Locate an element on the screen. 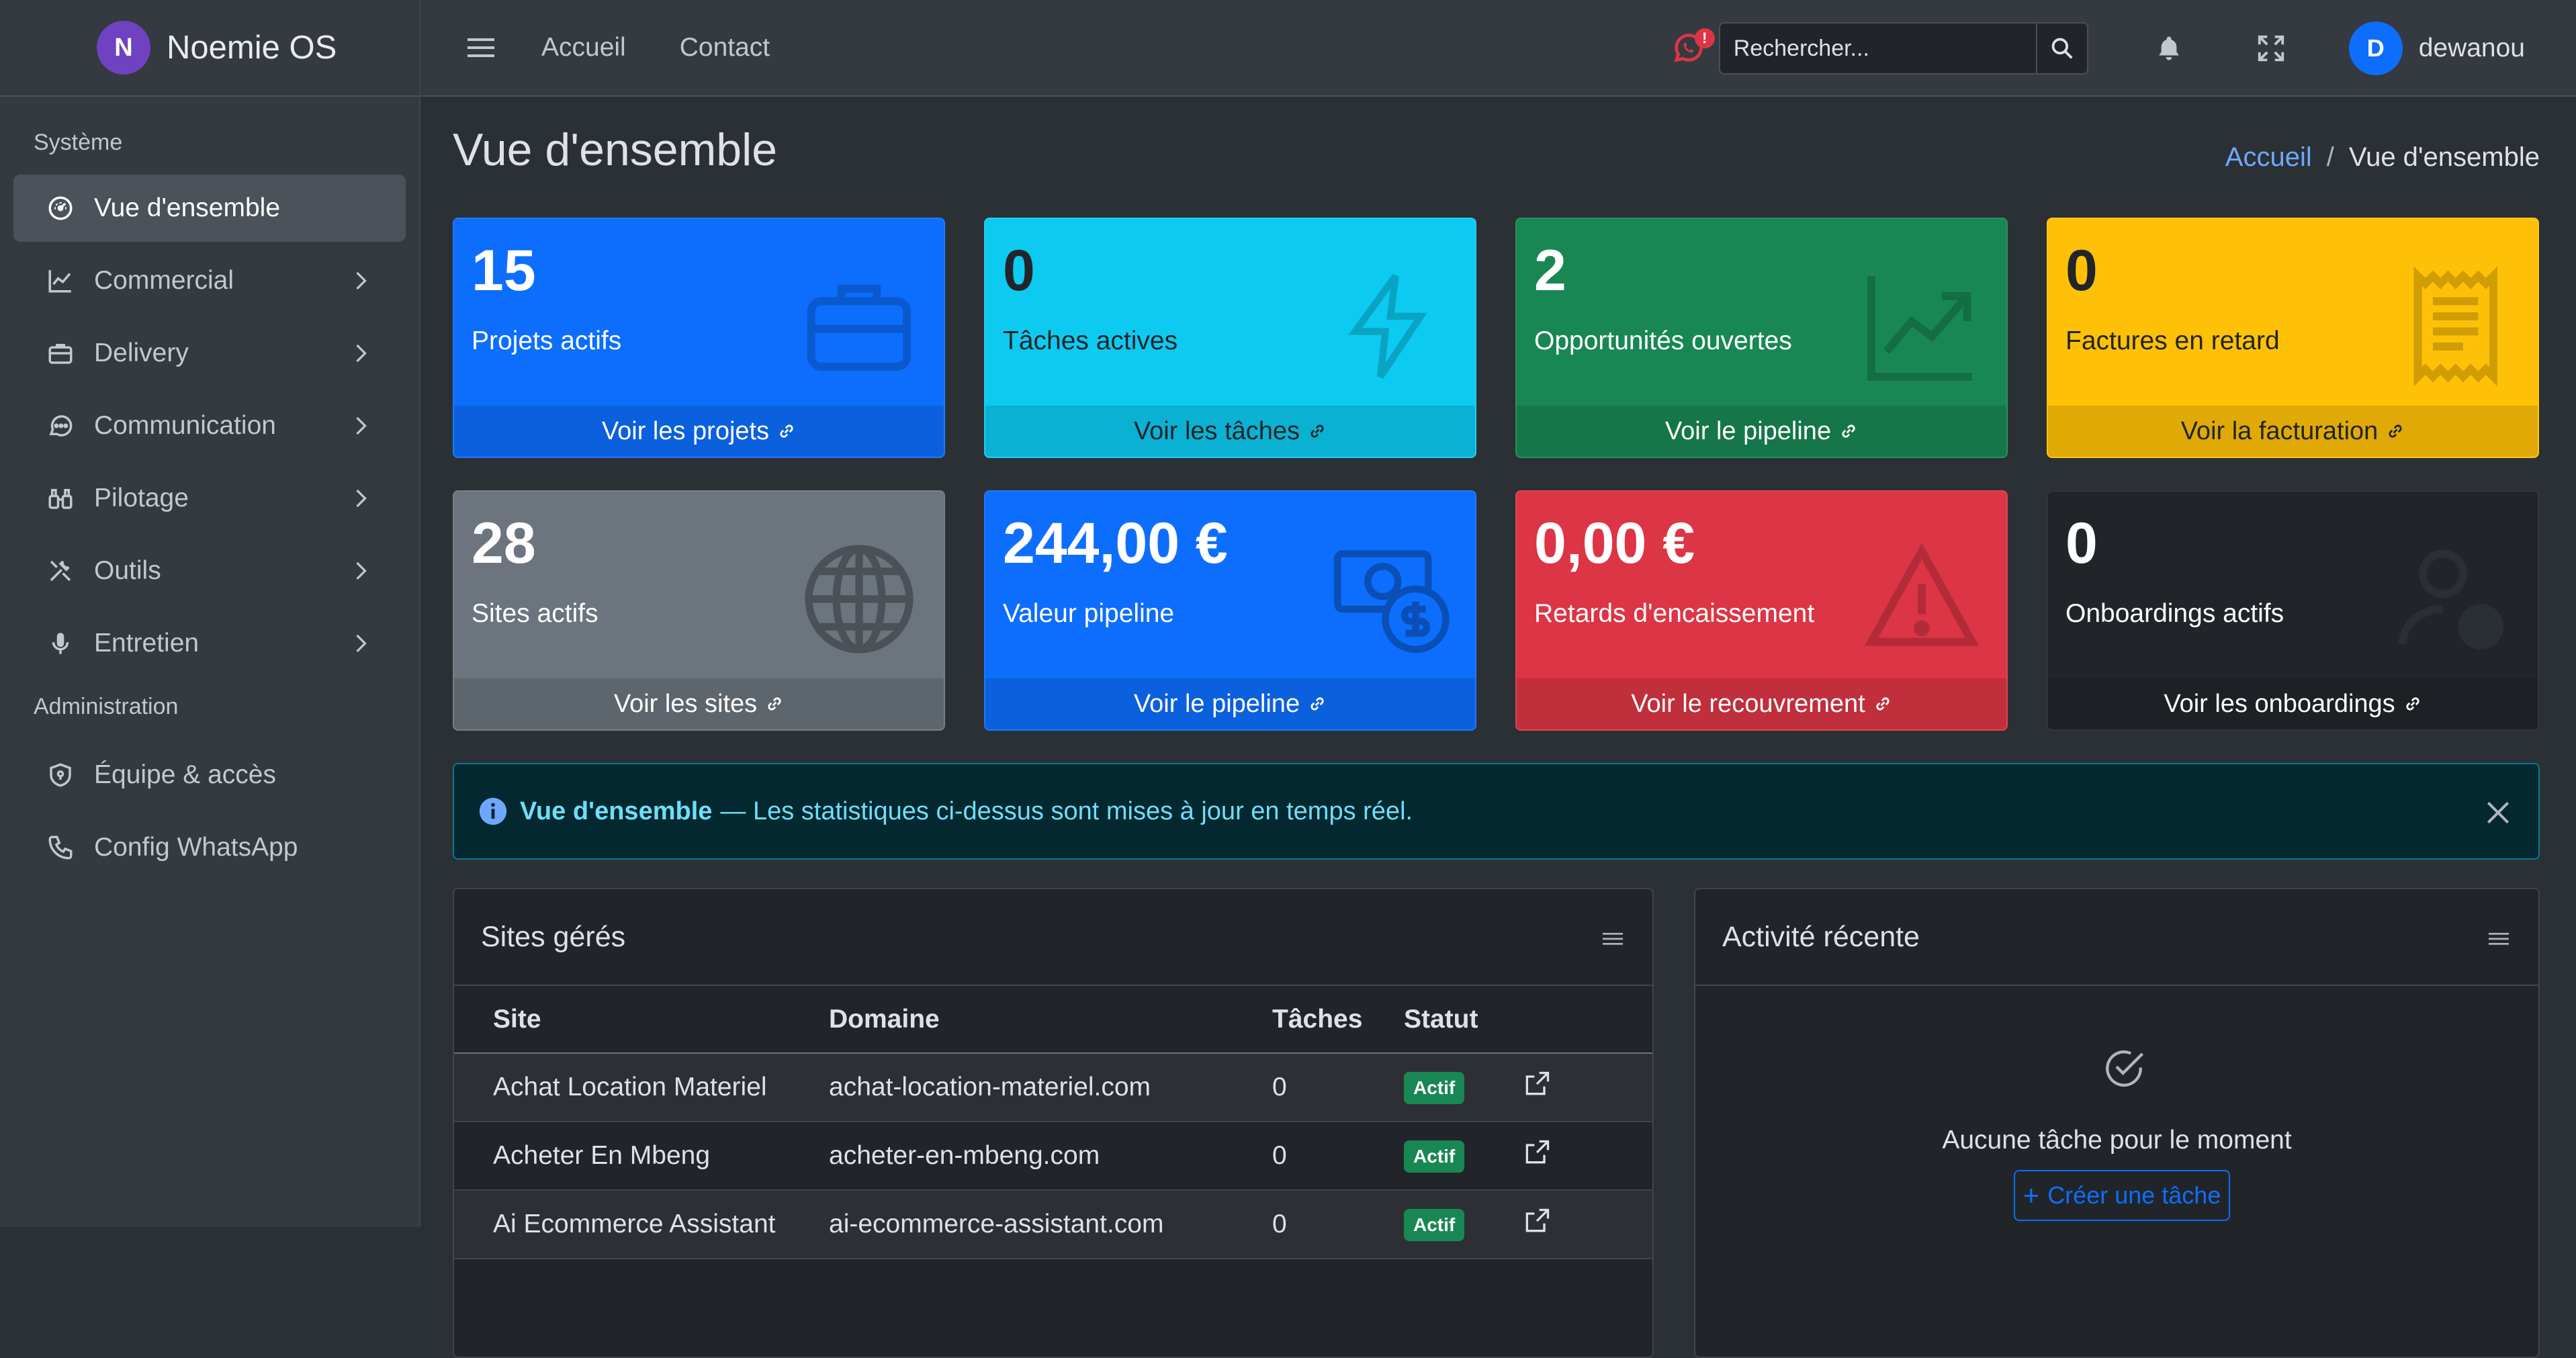  search-input is located at coordinates (1877, 48).